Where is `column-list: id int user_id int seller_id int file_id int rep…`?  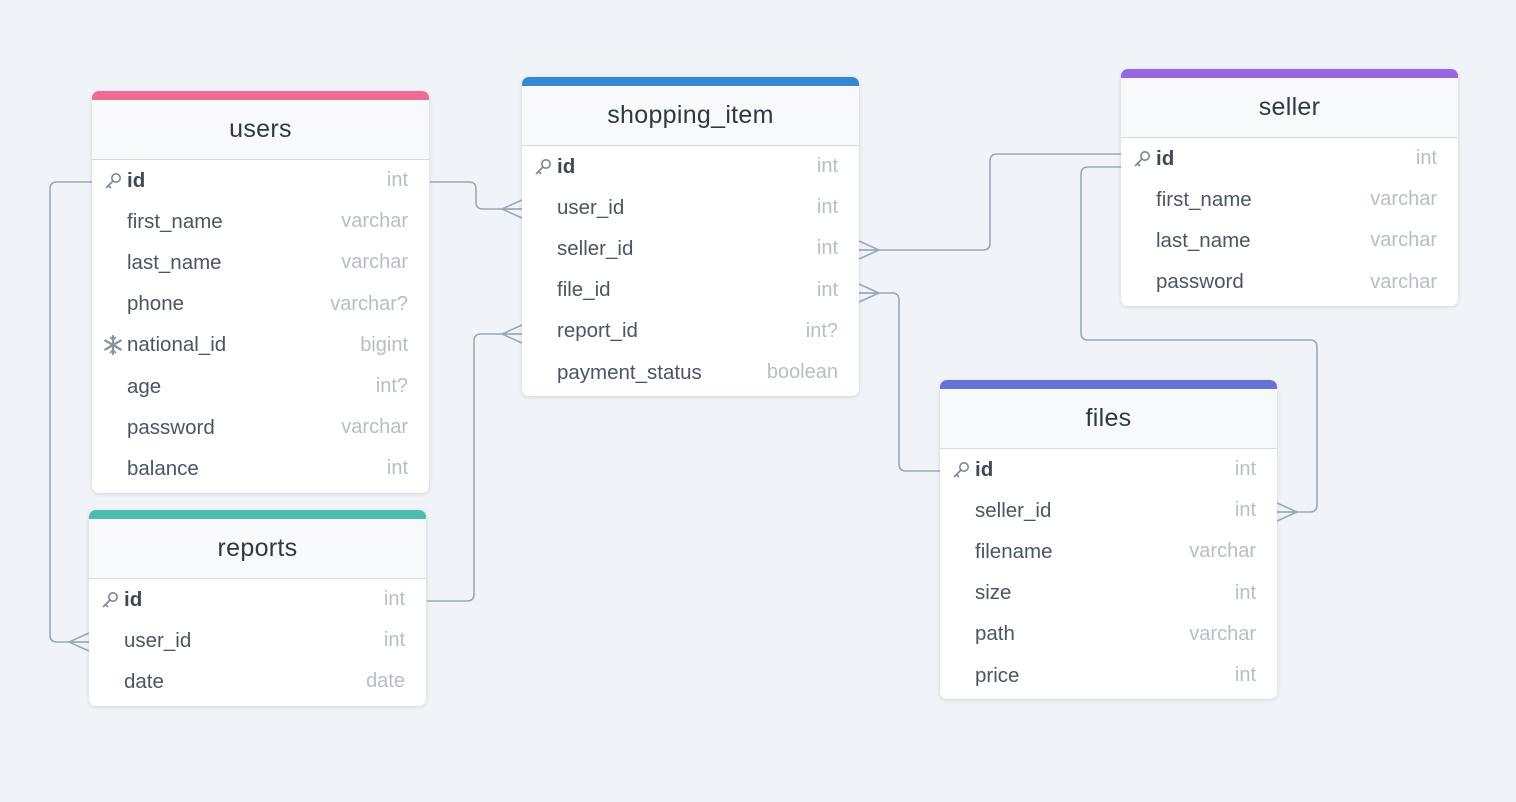 column-list: id int user_id int seller_id int file_id int rep… is located at coordinates (690, 271).